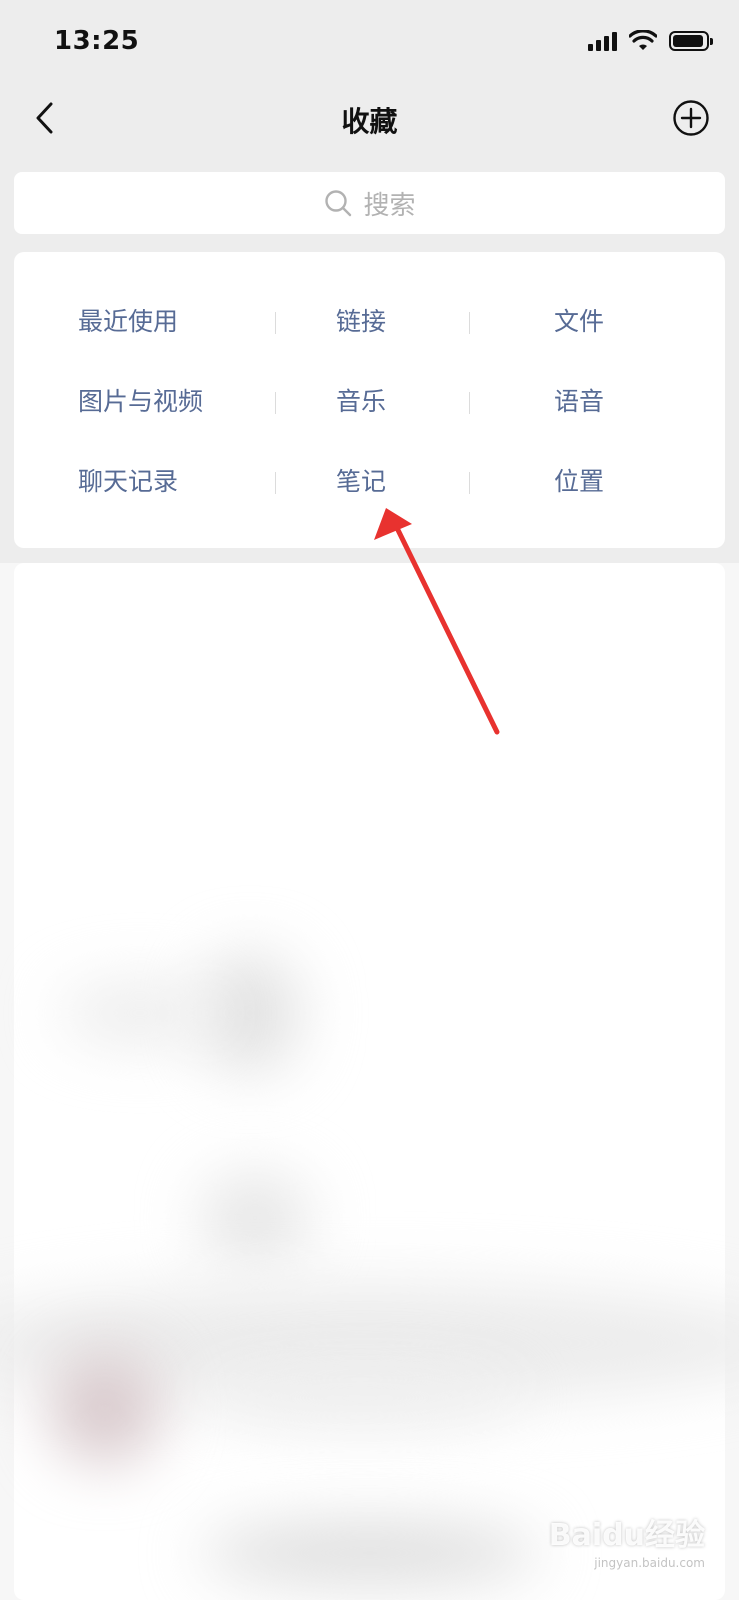 Image resolution: width=739 pixels, height=1600 pixels. I want to click on category-row: 聊天记录 笔记 位置, so click(369, 482).